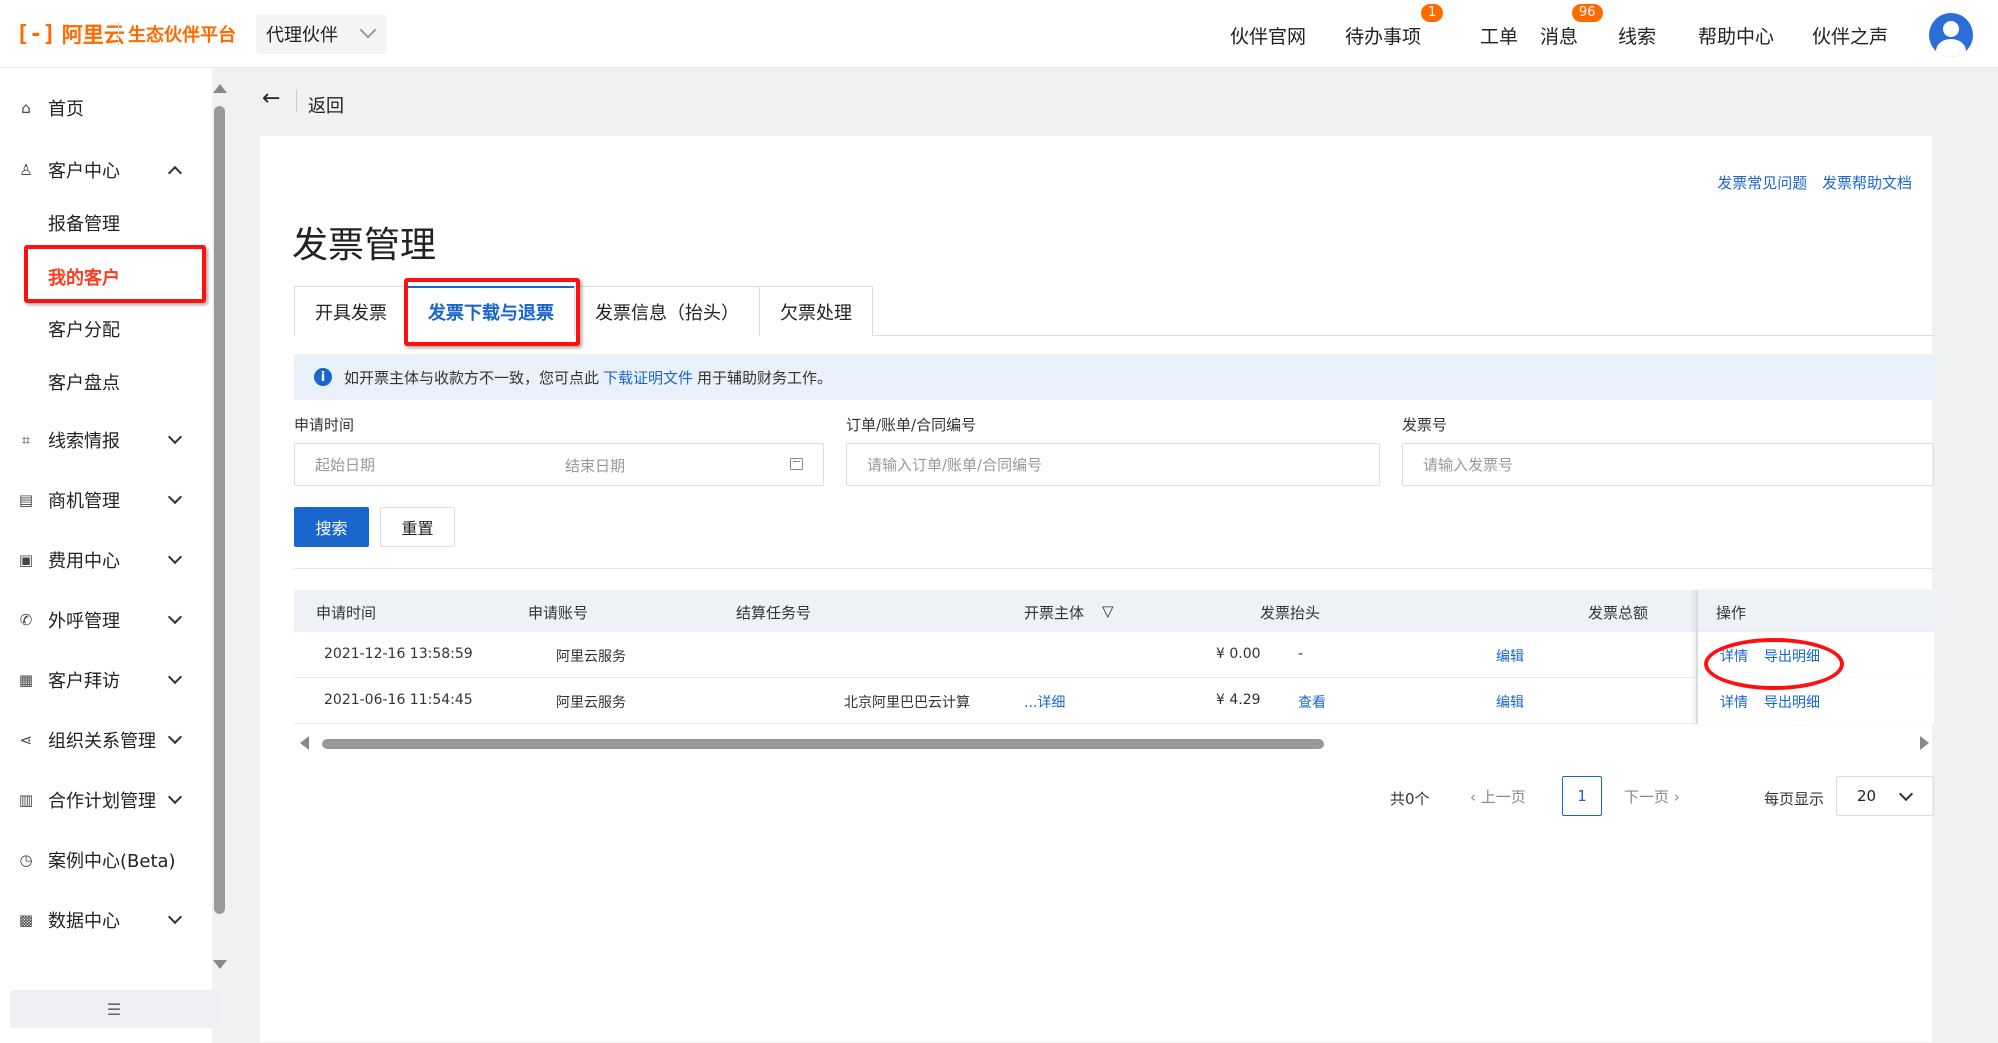 This screenshot has height=1043, width=1998. What do you see at coordinates (346, 613) in the screenshot?
I see `col-apply-time: 申请时间` at bounding box center [346, 613].